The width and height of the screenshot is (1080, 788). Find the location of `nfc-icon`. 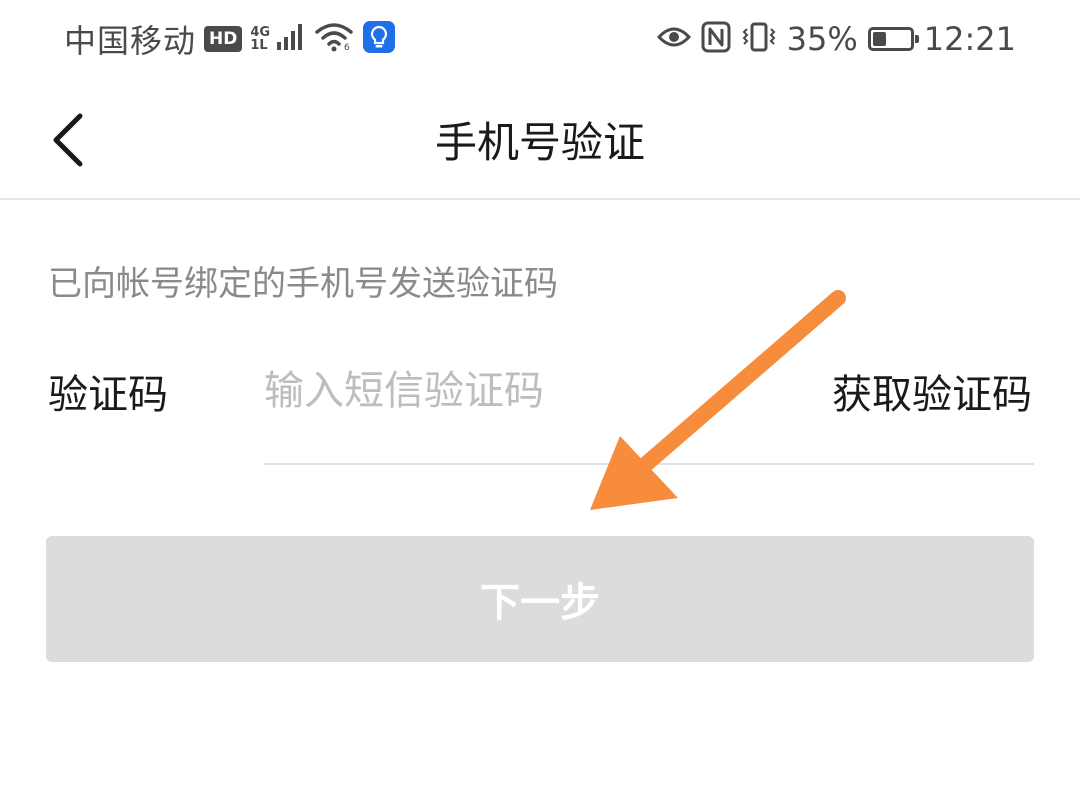

nfc-icon is located at coordinates (716, 39).